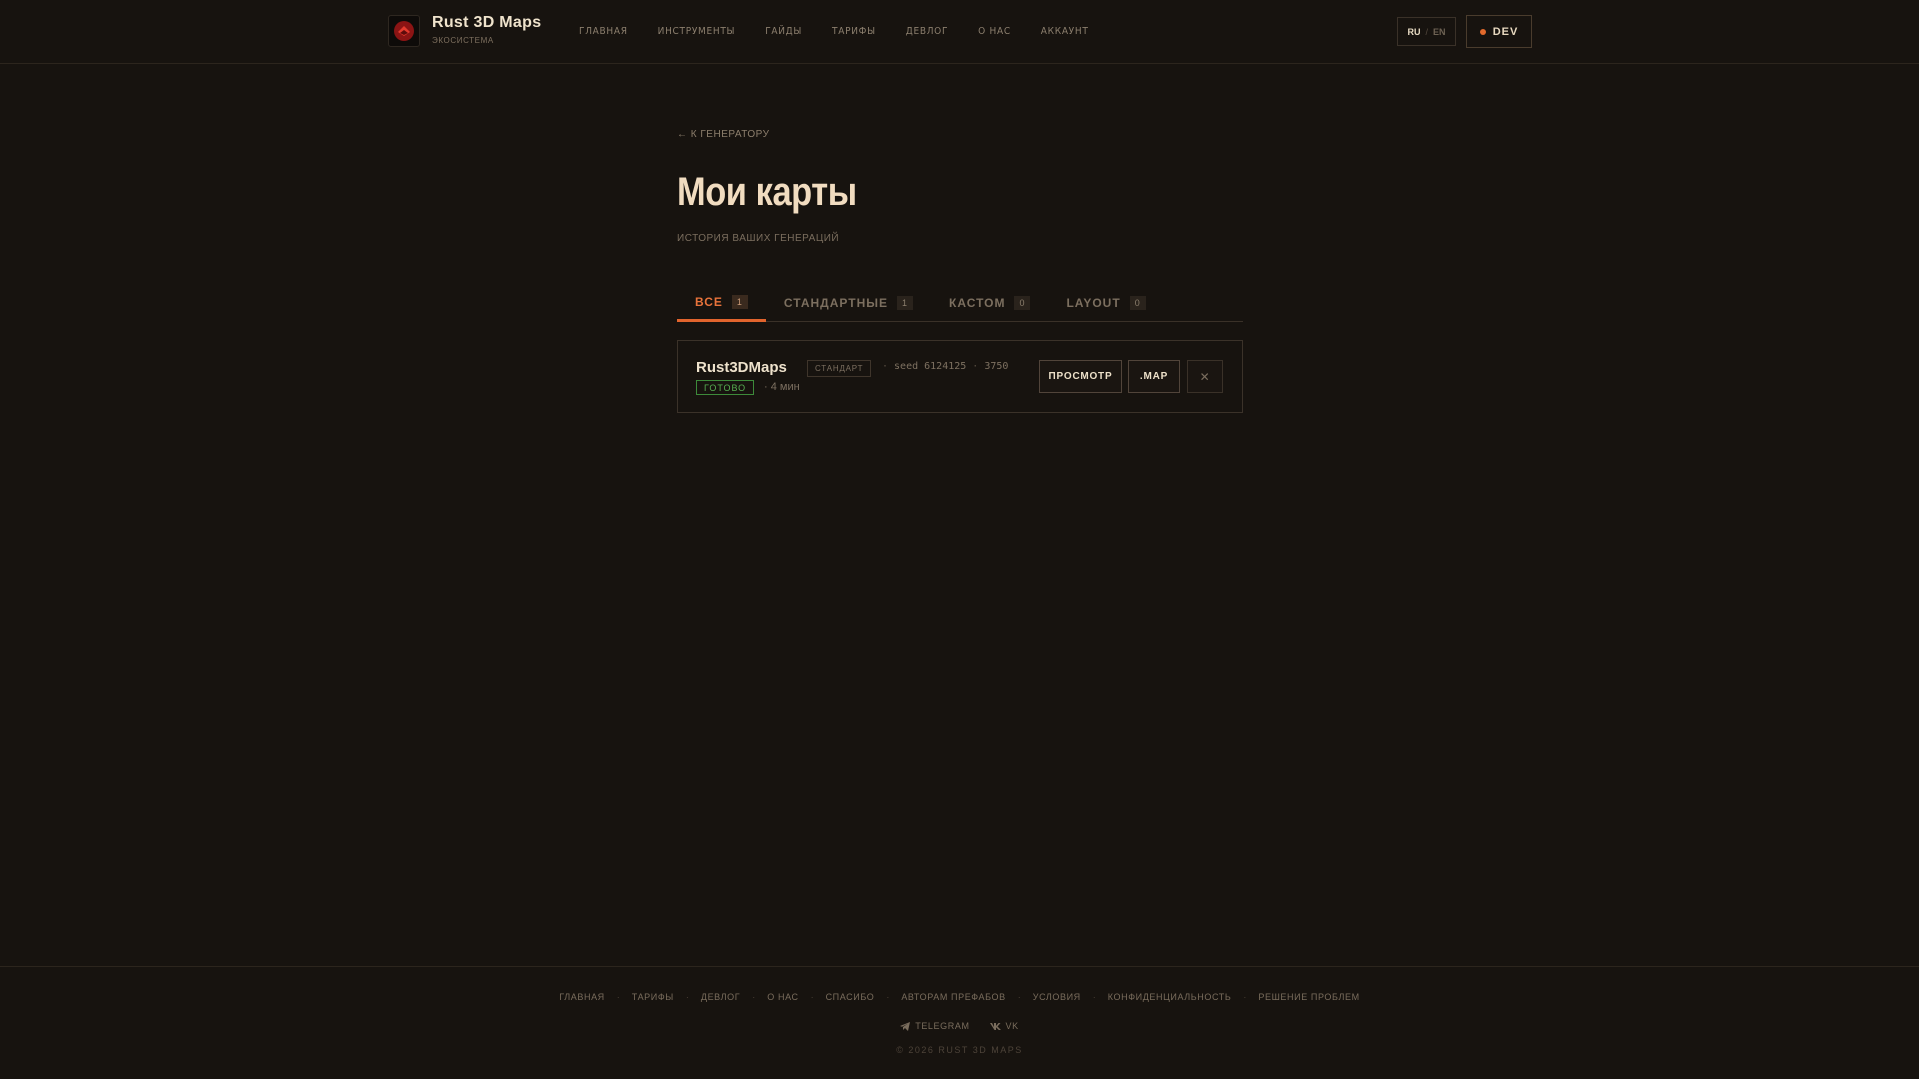 Image resolution: width=1919 pixels, height=1079 pixels. I want to click on tab-custom: КАСТОМ 0, so click(989, 302).